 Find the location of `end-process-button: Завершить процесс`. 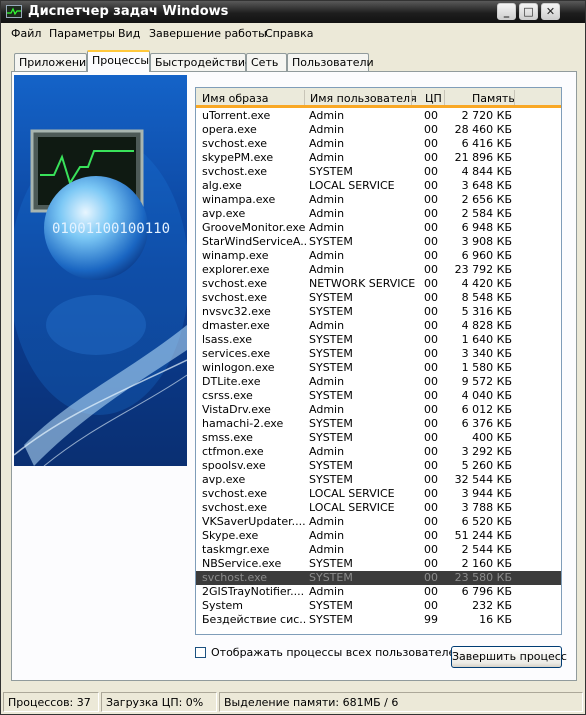

end-process-button: Завершить процесс is located at coordinates (509, 657).